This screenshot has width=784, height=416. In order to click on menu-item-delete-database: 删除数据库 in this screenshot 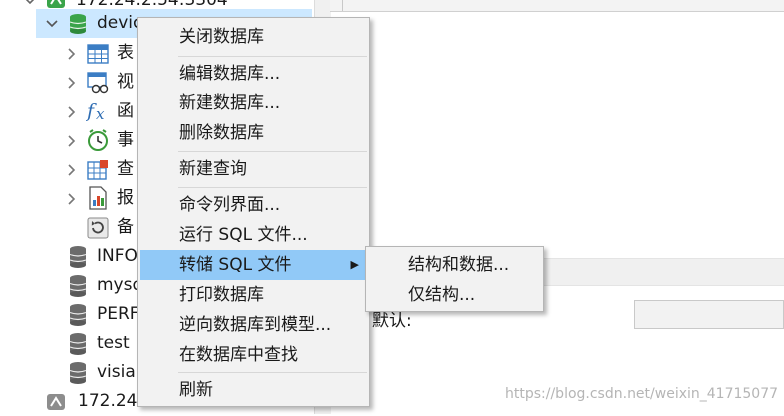, I will do `click(253, 133)`.